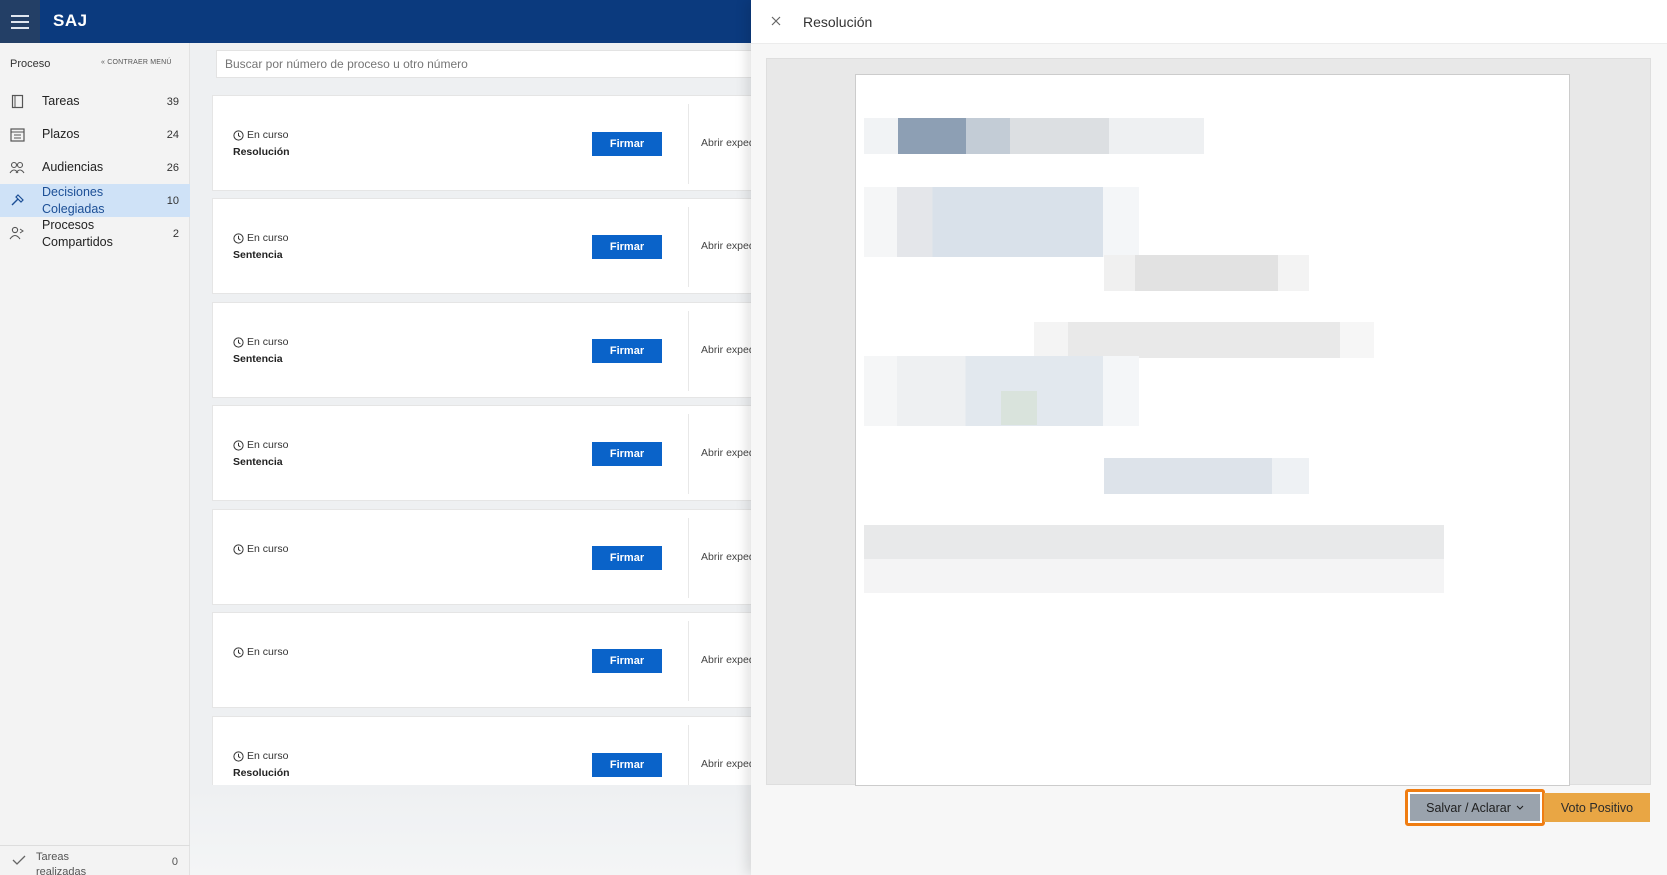 The image size is (1667, 875). What do you see at coordinates (17, 135) in the screenshot?
I see `calendar-icon` at bounding box center [17, 135].